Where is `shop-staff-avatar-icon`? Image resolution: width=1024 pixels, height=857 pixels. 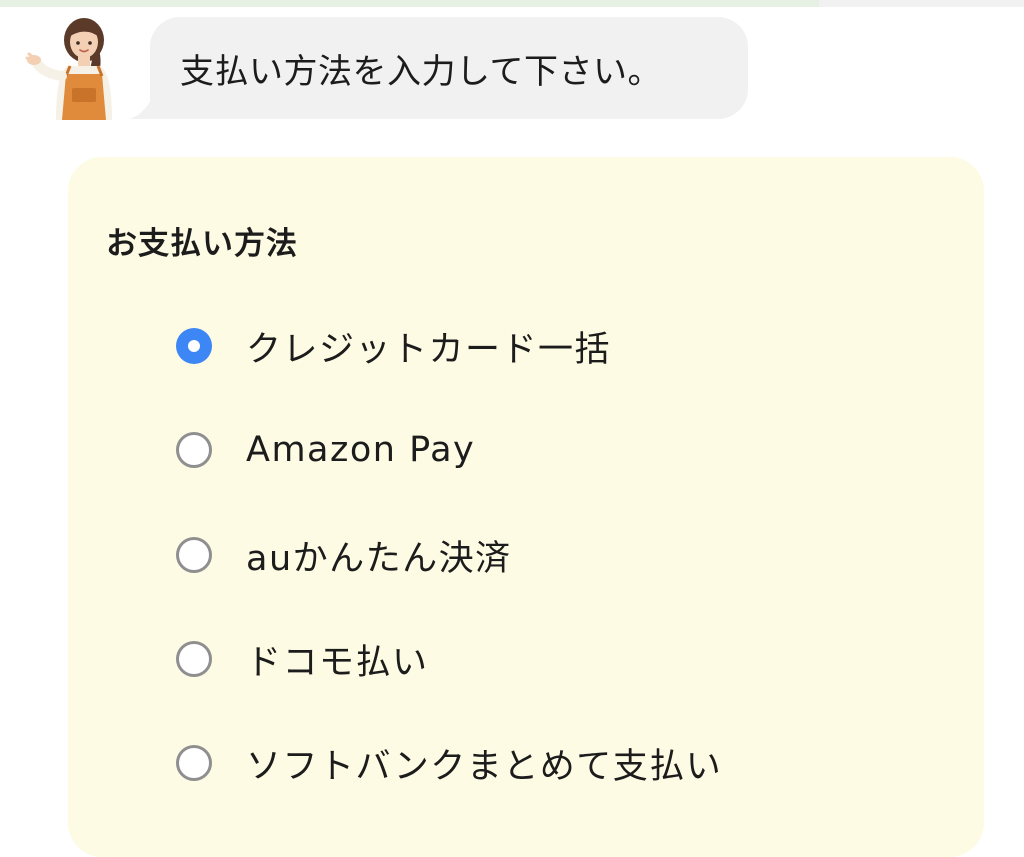
shop-staff-avatar-icon is located at coordinates (70, 66).